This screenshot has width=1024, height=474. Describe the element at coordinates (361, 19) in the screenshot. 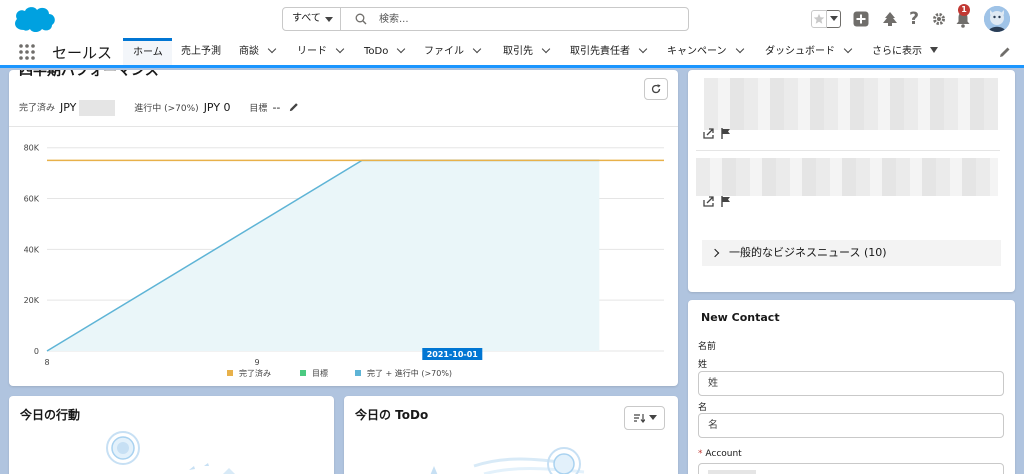

I see `search-icon` at that location.